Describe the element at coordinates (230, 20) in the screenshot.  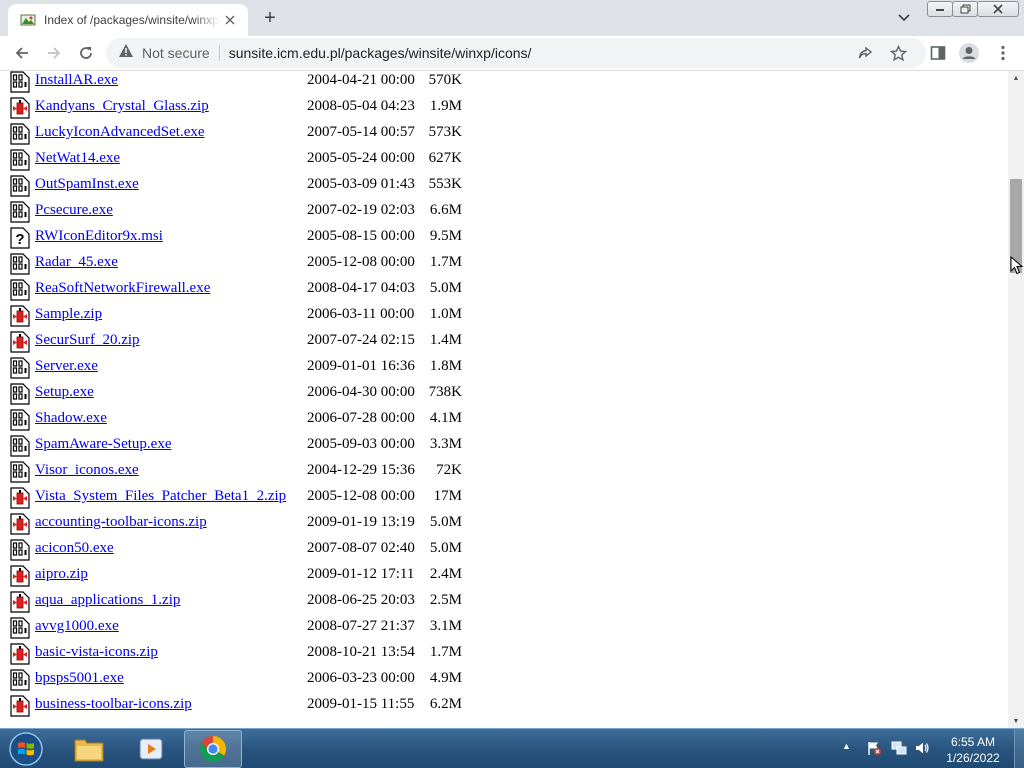
I see `tab-close-icon` at that location.